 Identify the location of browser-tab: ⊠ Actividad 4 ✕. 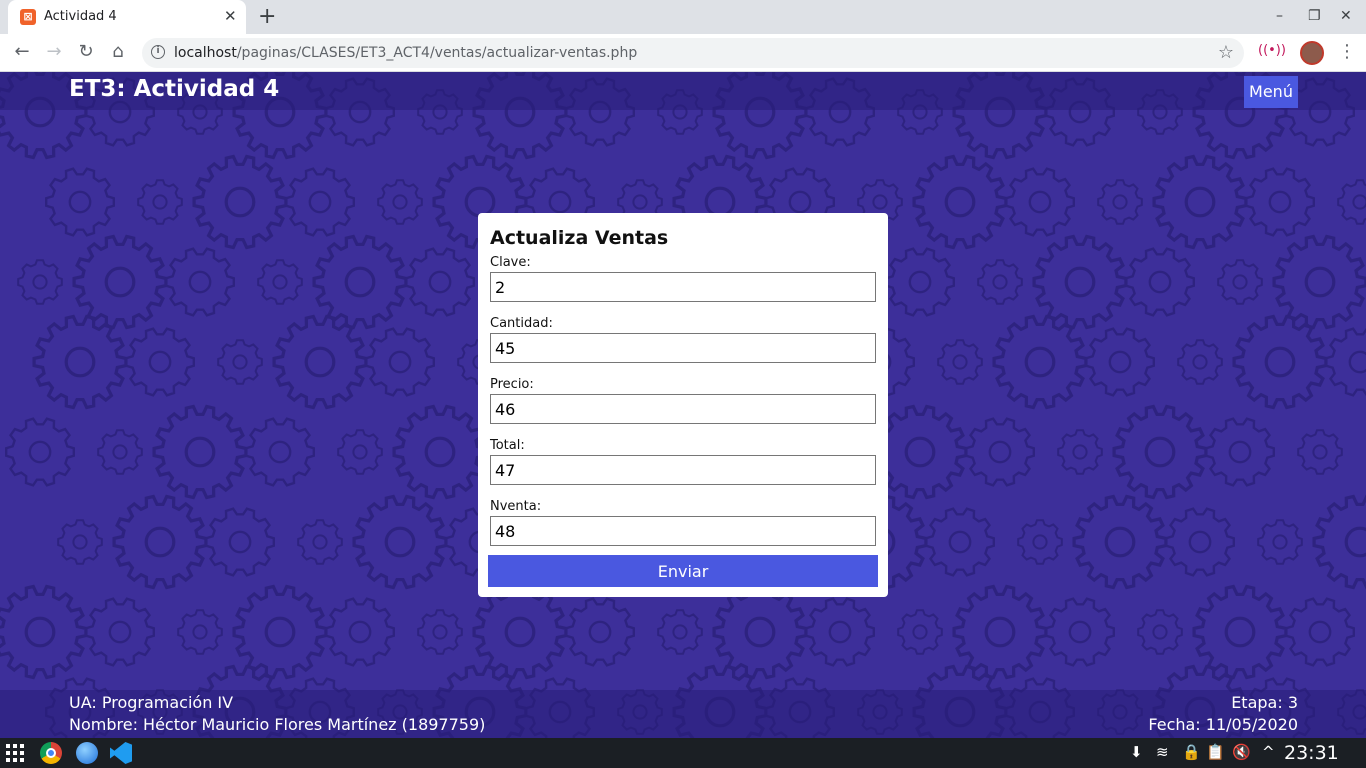
(127, 17).